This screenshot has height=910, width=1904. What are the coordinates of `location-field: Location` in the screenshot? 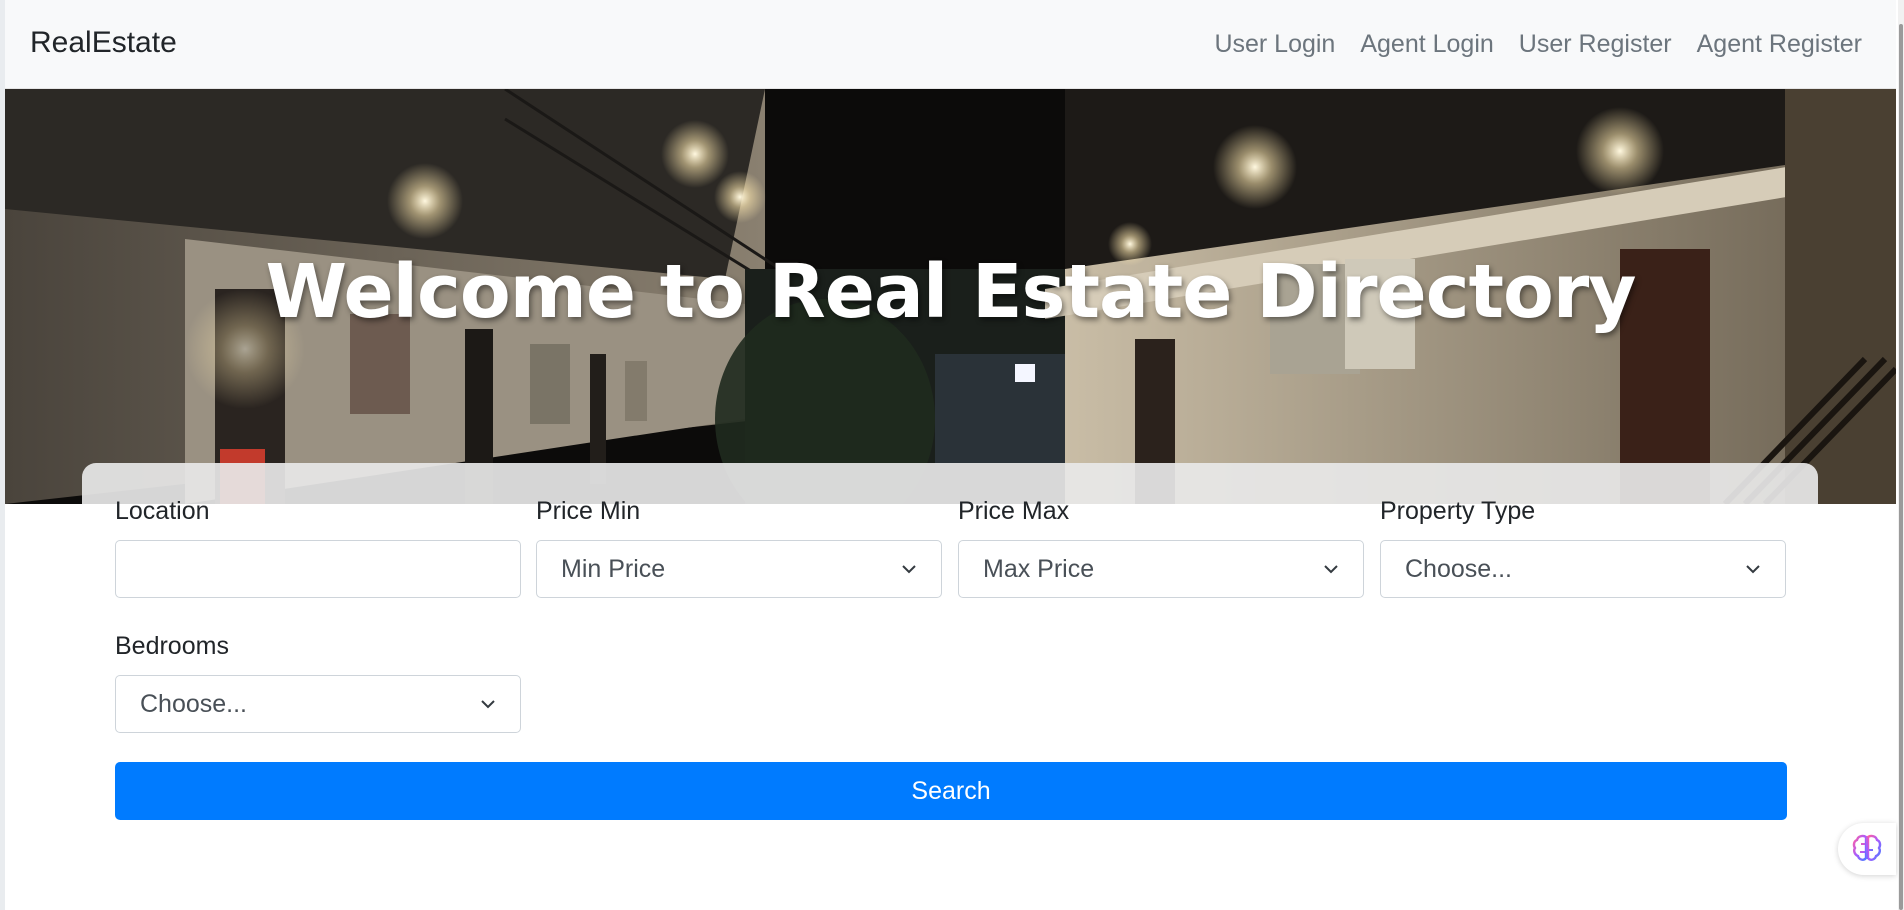 It's located at (318, 547).